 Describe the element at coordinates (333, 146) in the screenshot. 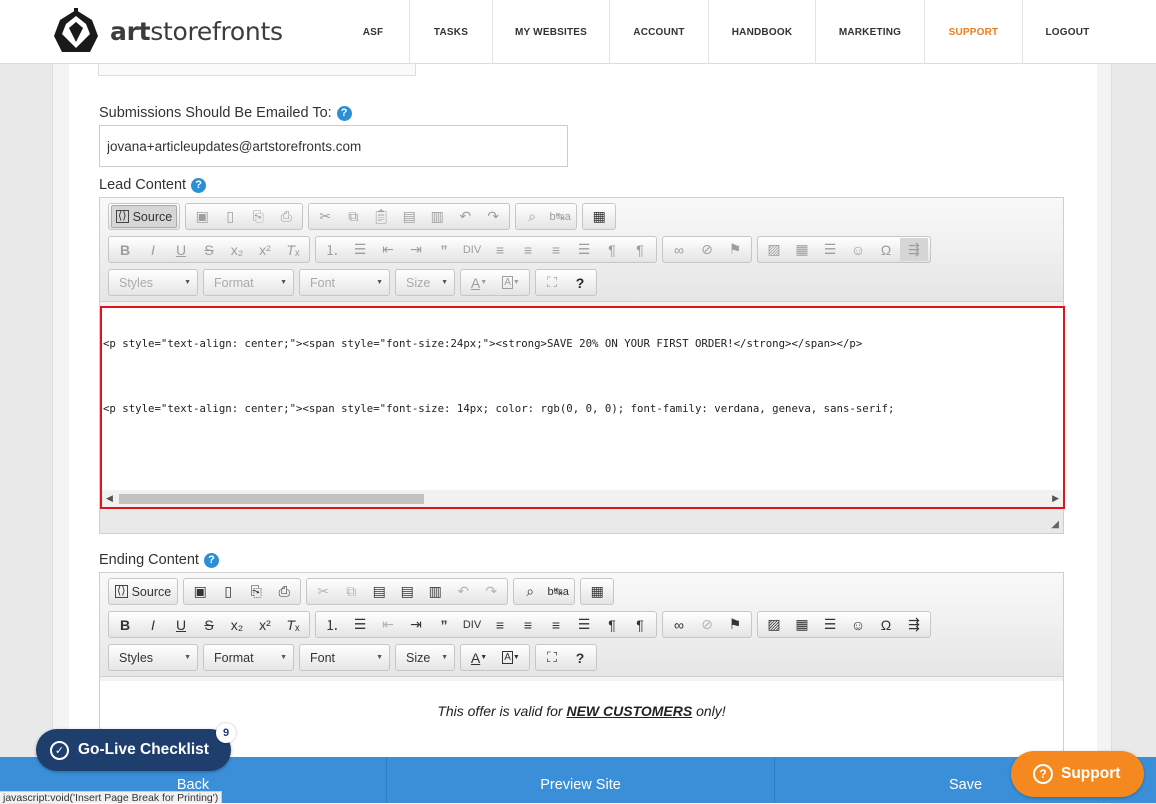

I see `email-field` at that location.